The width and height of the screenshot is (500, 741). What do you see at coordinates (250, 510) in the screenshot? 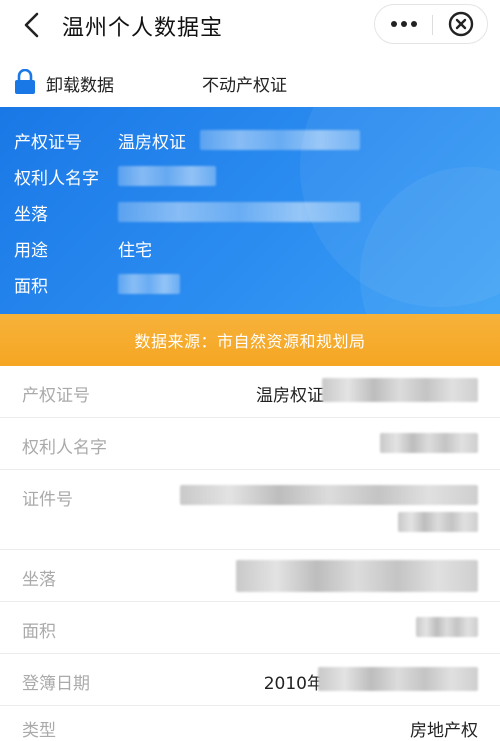
I see `detail-row-id-number: 证件号` at bounding box center [250, 510].